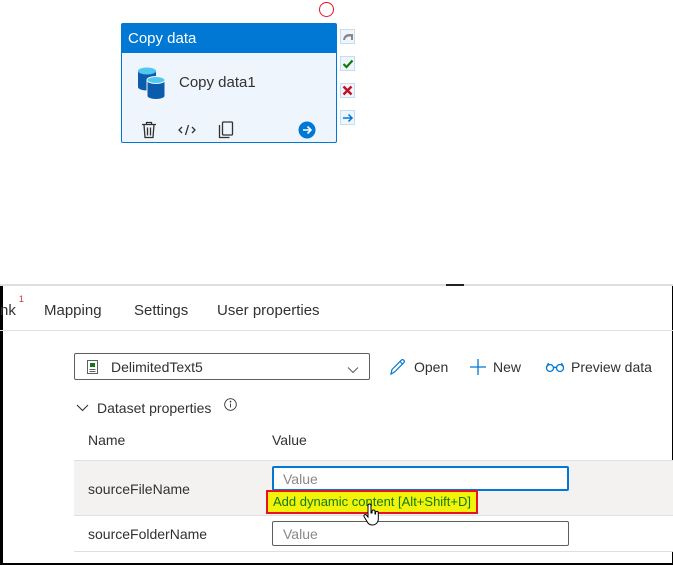  I want to click on open-dataset-button: Open, so click(418, 367).